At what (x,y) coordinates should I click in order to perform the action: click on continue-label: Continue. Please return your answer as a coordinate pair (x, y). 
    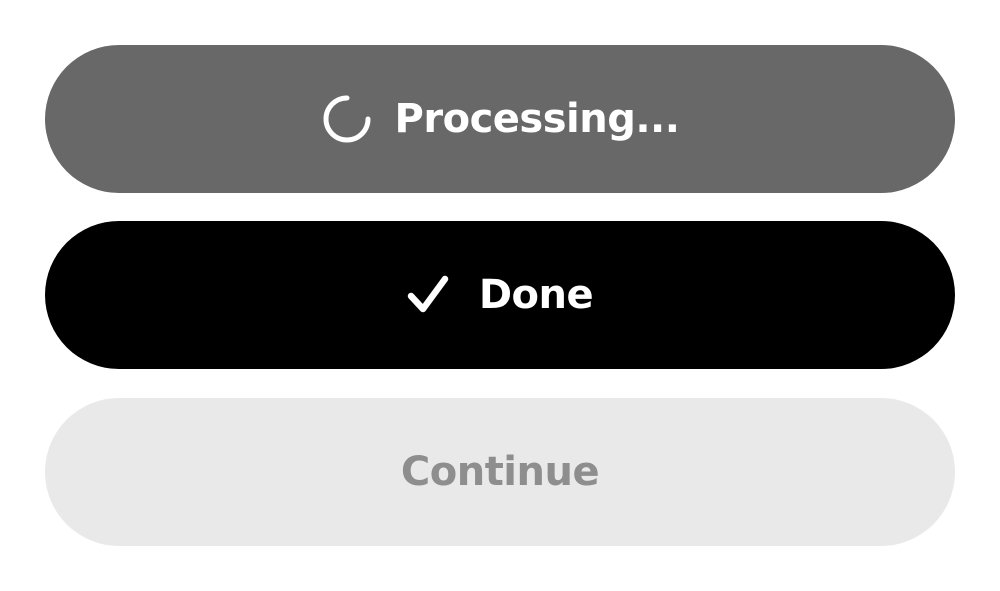
    Looking at the image, I should click on (500, 472).